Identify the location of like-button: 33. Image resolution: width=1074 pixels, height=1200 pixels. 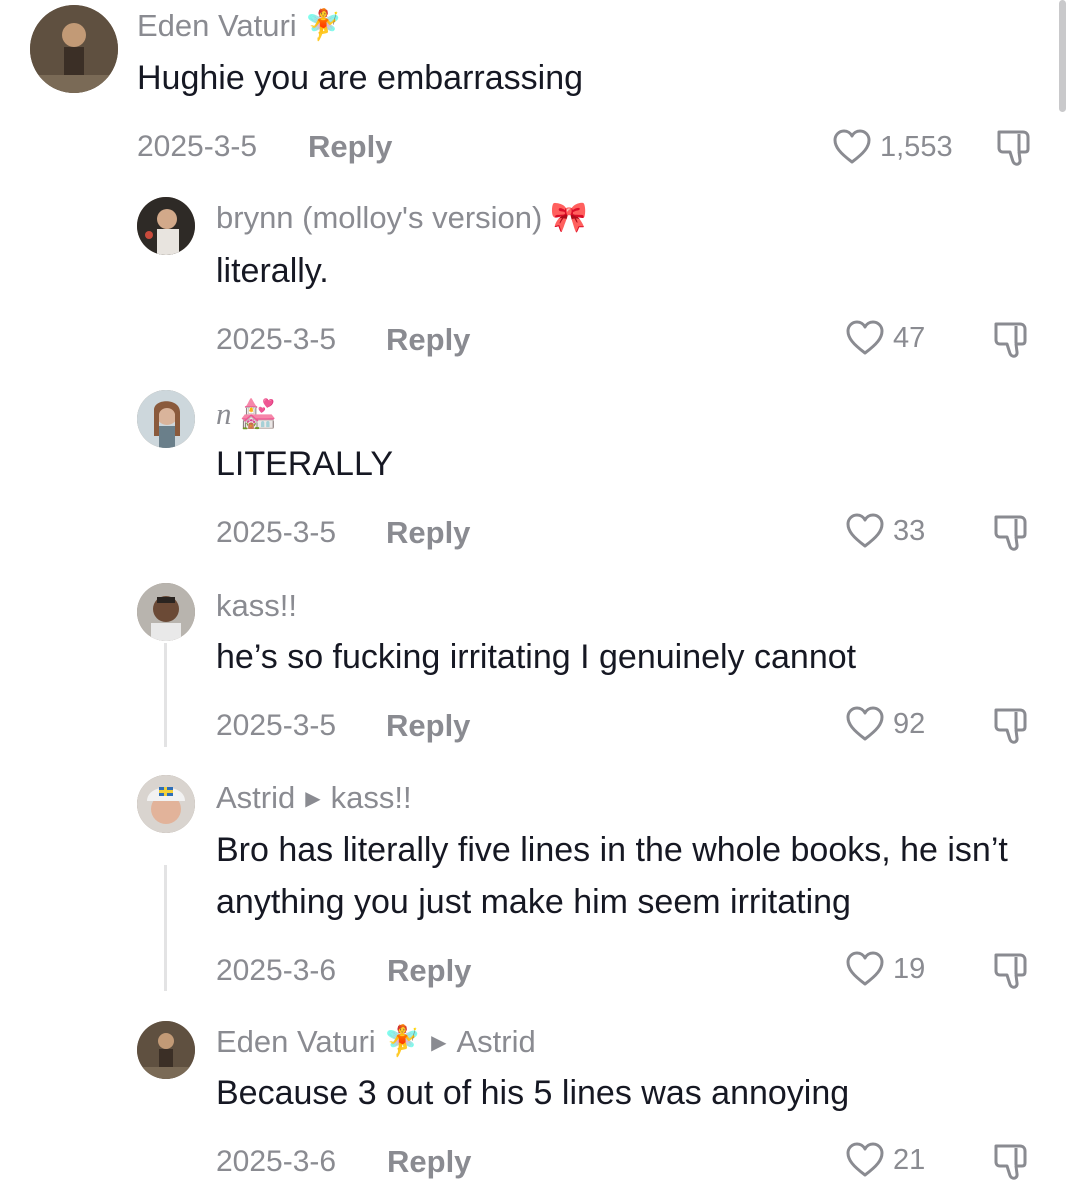
(885, 531).